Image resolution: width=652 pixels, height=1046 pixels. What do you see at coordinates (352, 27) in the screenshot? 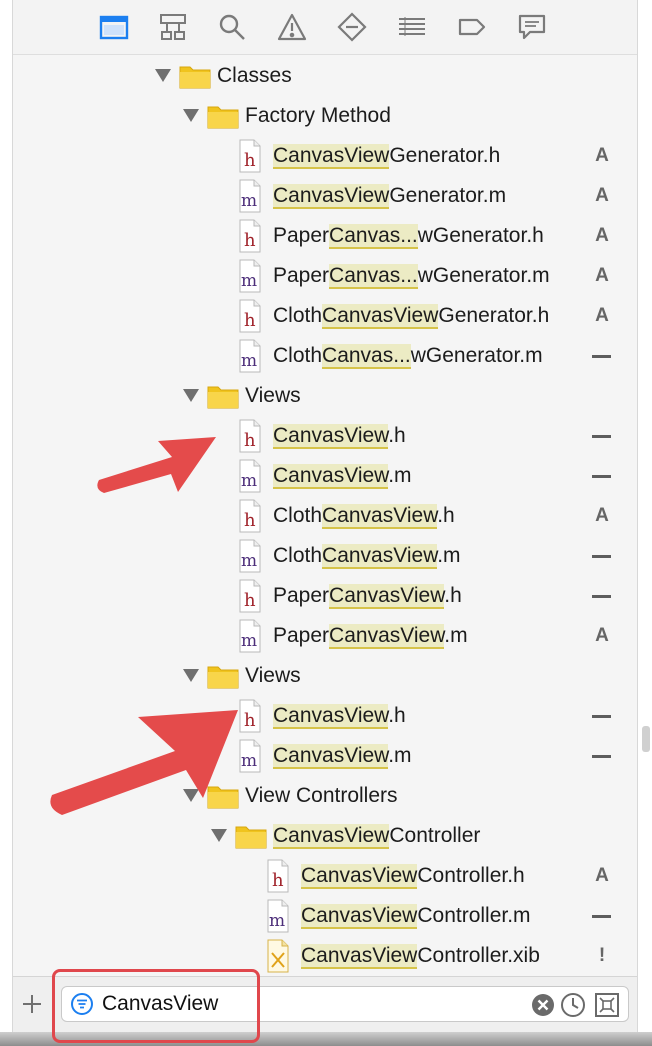
I see `test-diamond-icon` at bounding box center [352, 27].